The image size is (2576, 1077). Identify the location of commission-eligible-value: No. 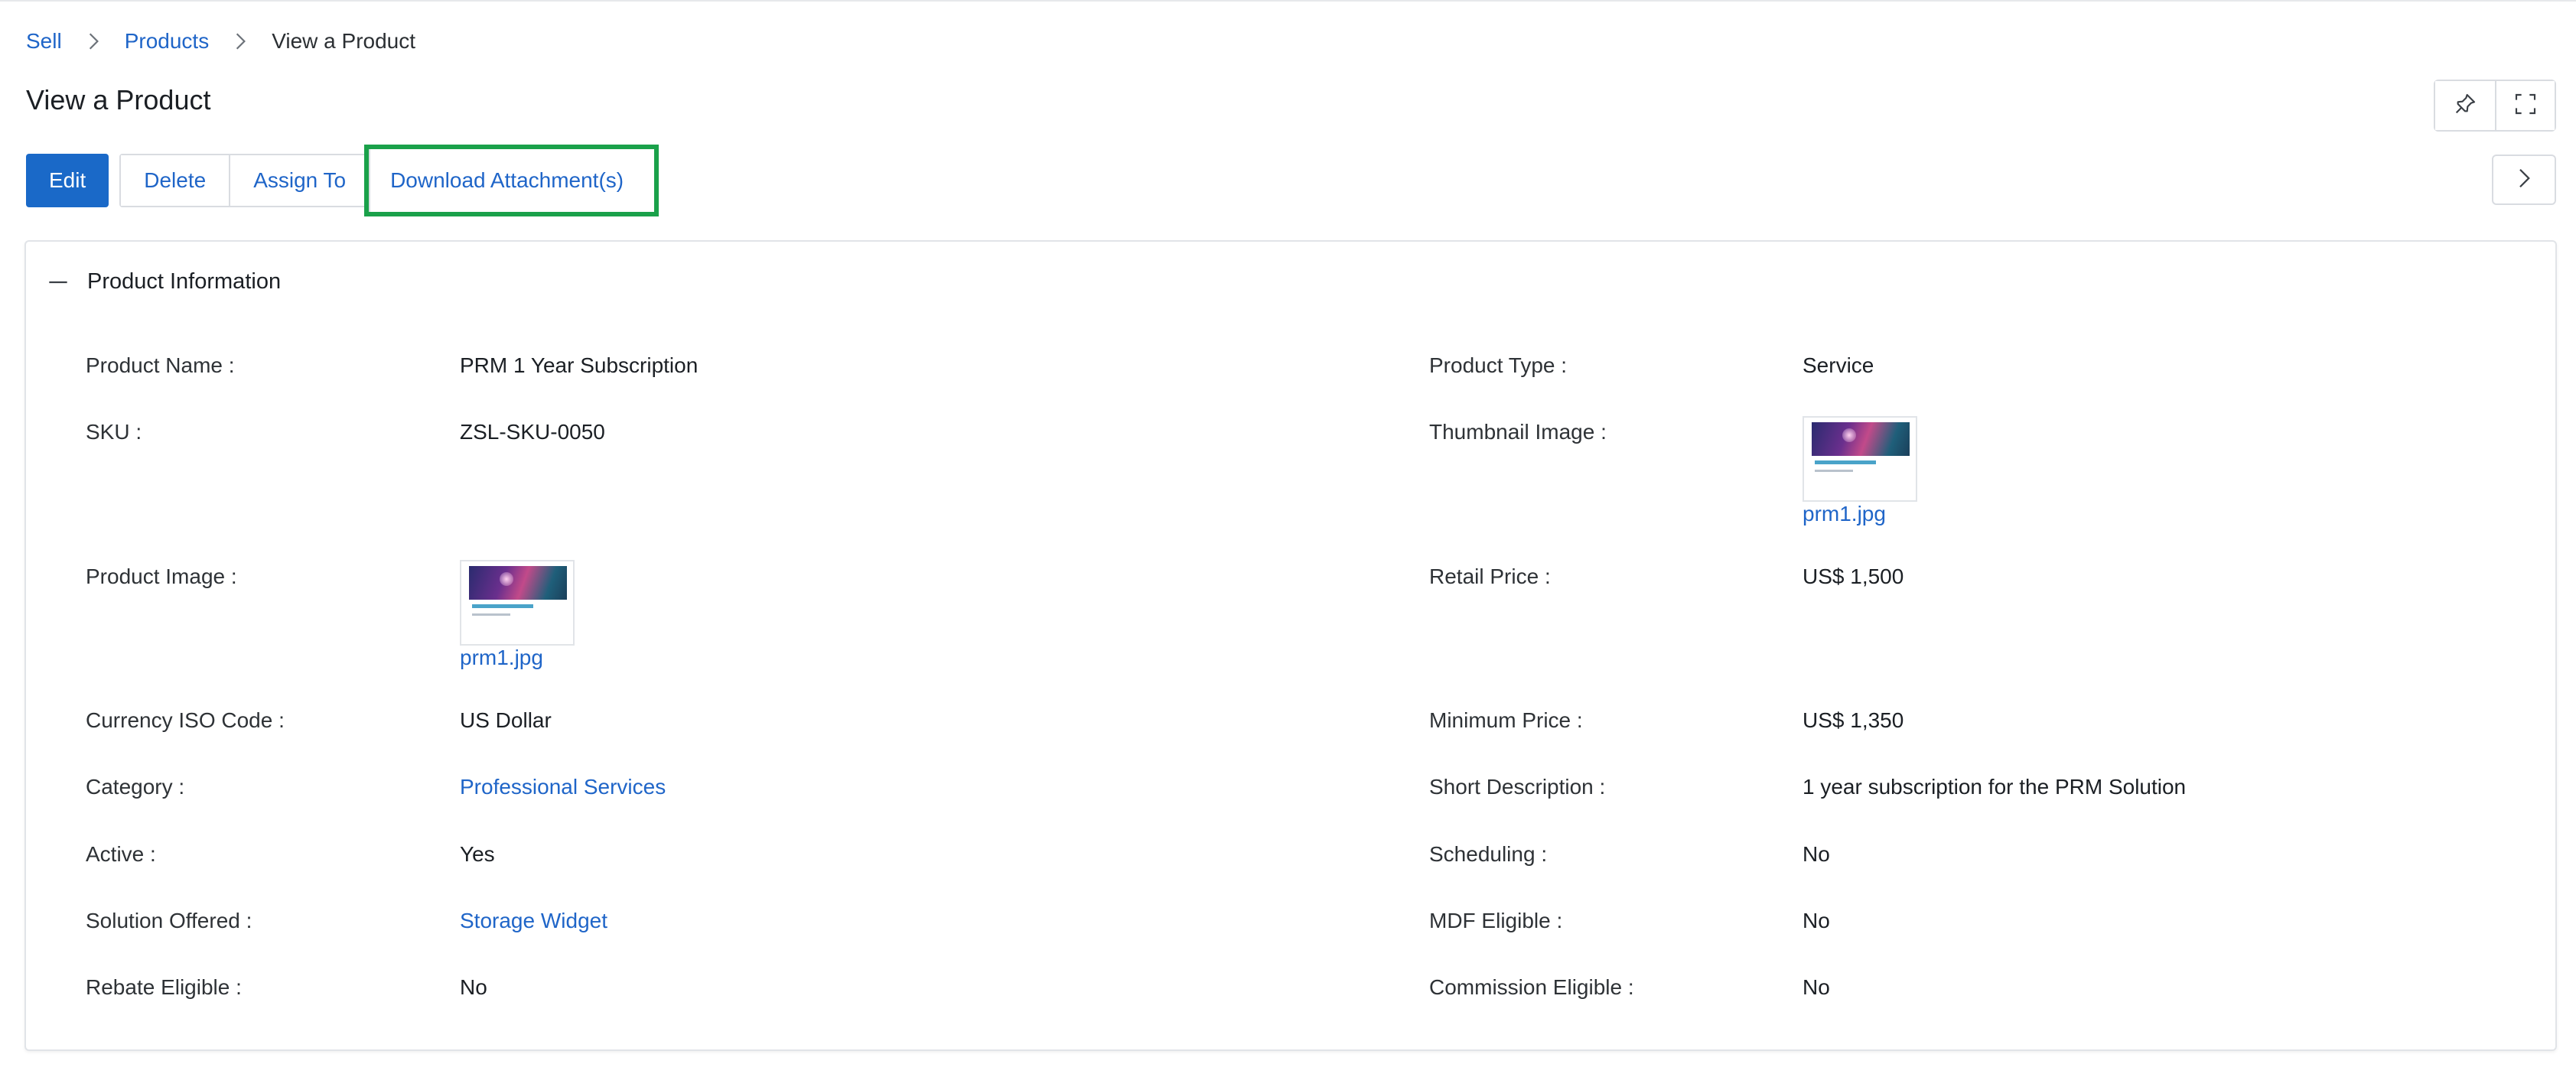
(1817, 987).